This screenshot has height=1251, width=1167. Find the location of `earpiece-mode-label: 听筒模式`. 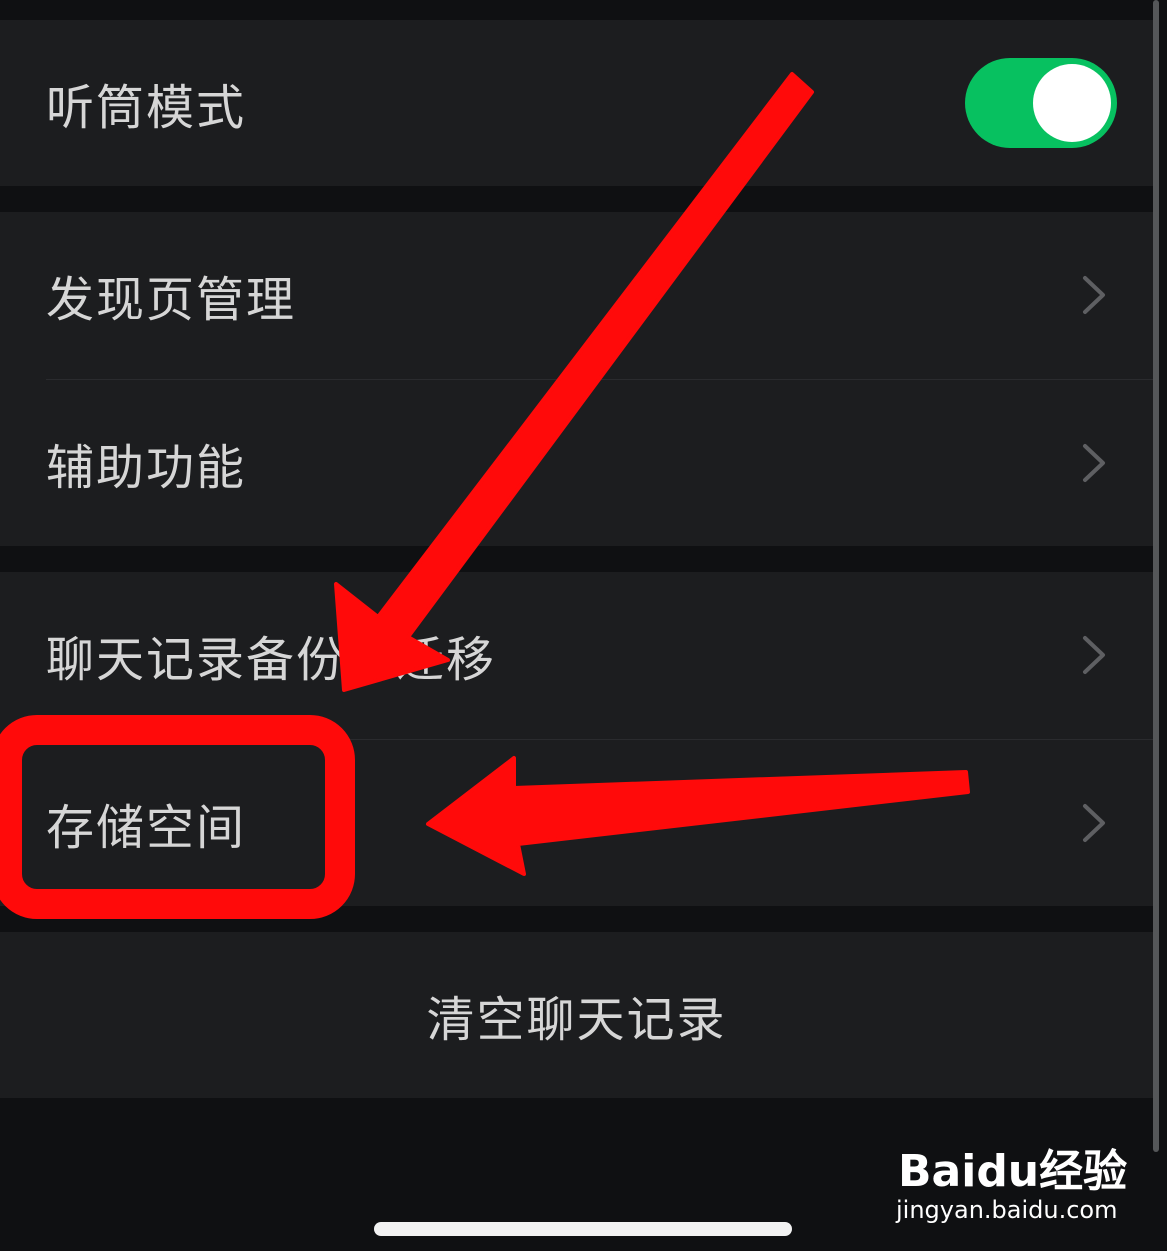

earpiece-mode-label: 听筒模式 is located at coordinates (146, 108).